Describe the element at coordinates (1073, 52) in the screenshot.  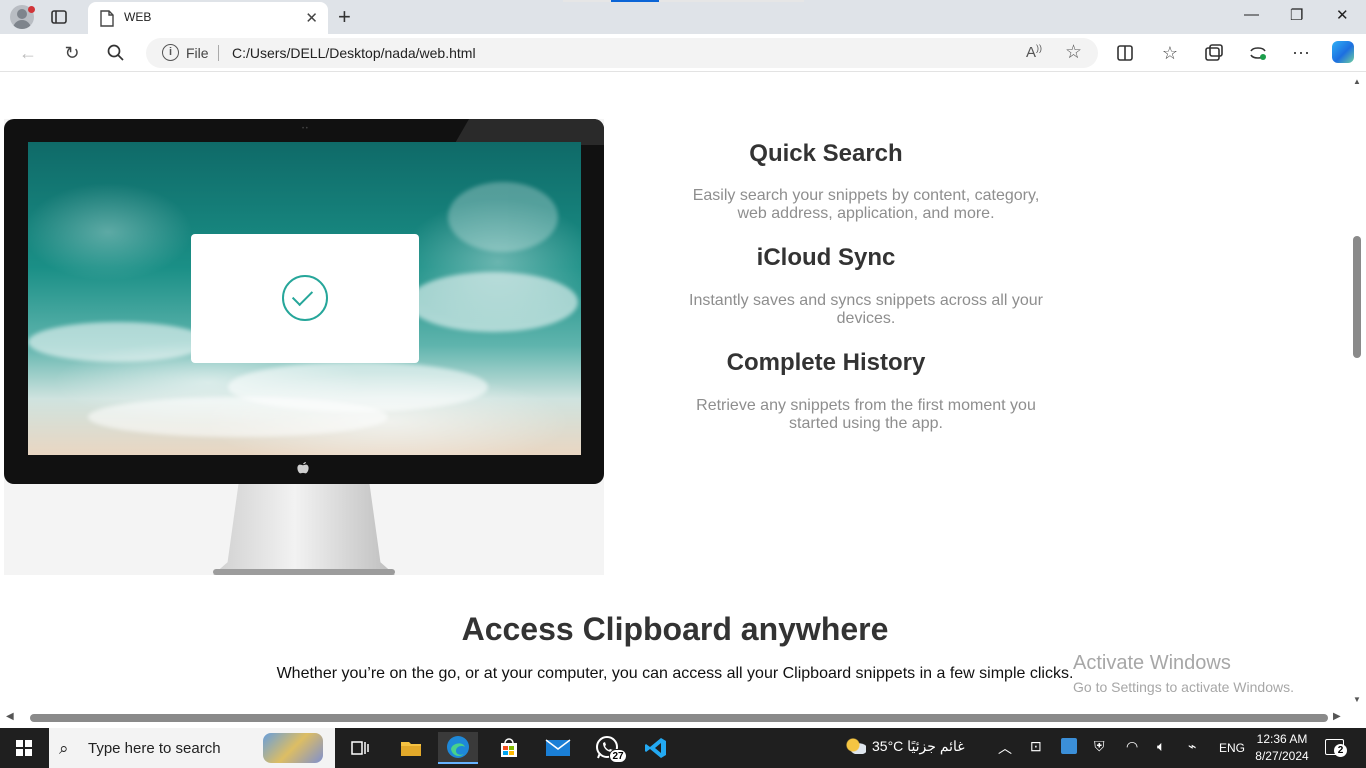
I see `star-icon: ☆` at that location.